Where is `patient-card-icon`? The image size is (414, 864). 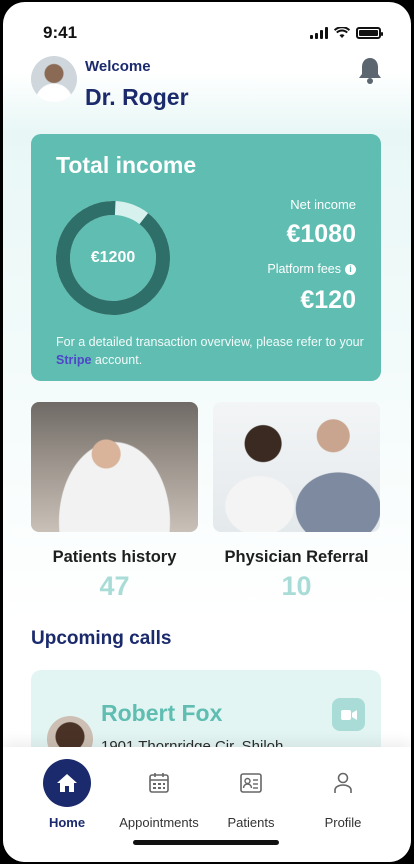 patient-card-icon is located at coordinates (251, 783).